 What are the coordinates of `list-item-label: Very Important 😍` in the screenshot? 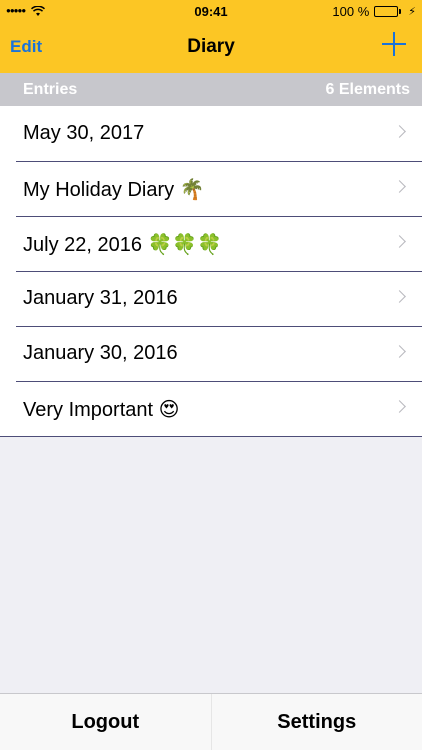 It's located at (101, 410).